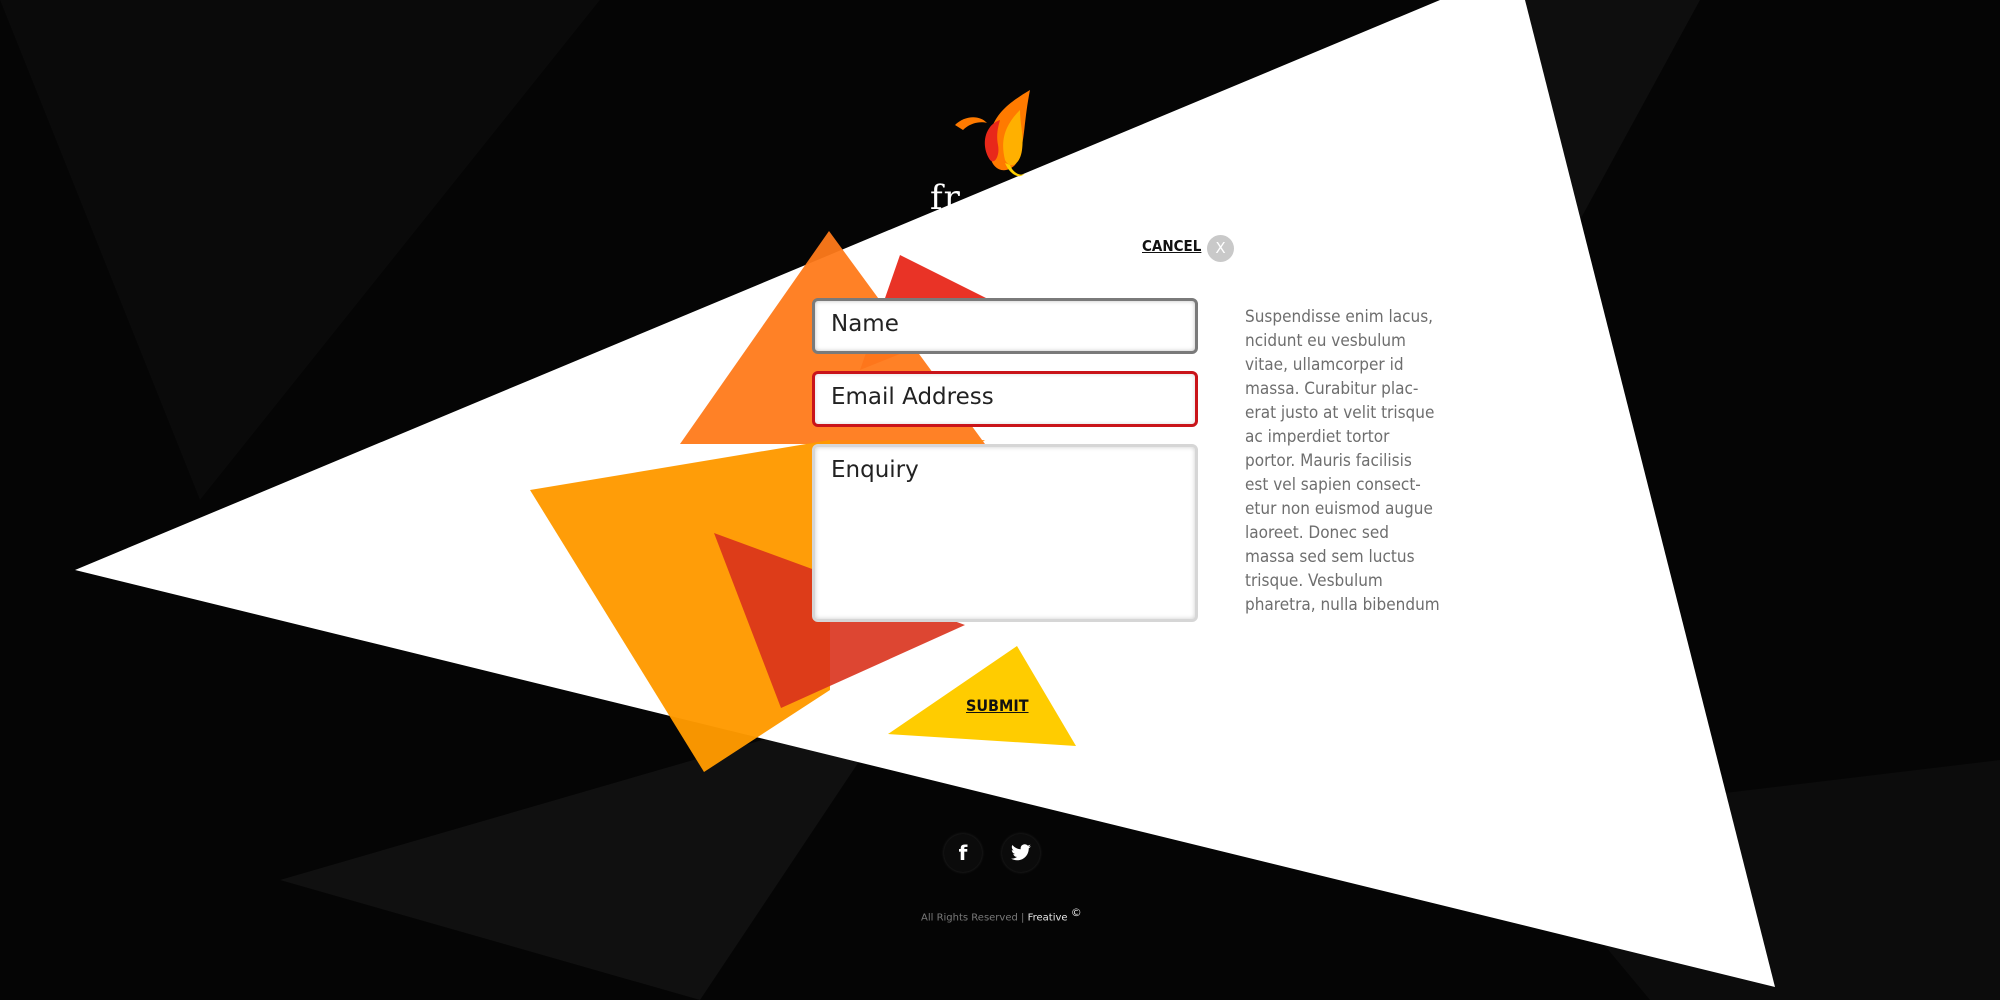 Image resolution: width=2000 pixels, height=1000 pixels. I want to click on cancel-link: CANCEL, so click(1171, 246).